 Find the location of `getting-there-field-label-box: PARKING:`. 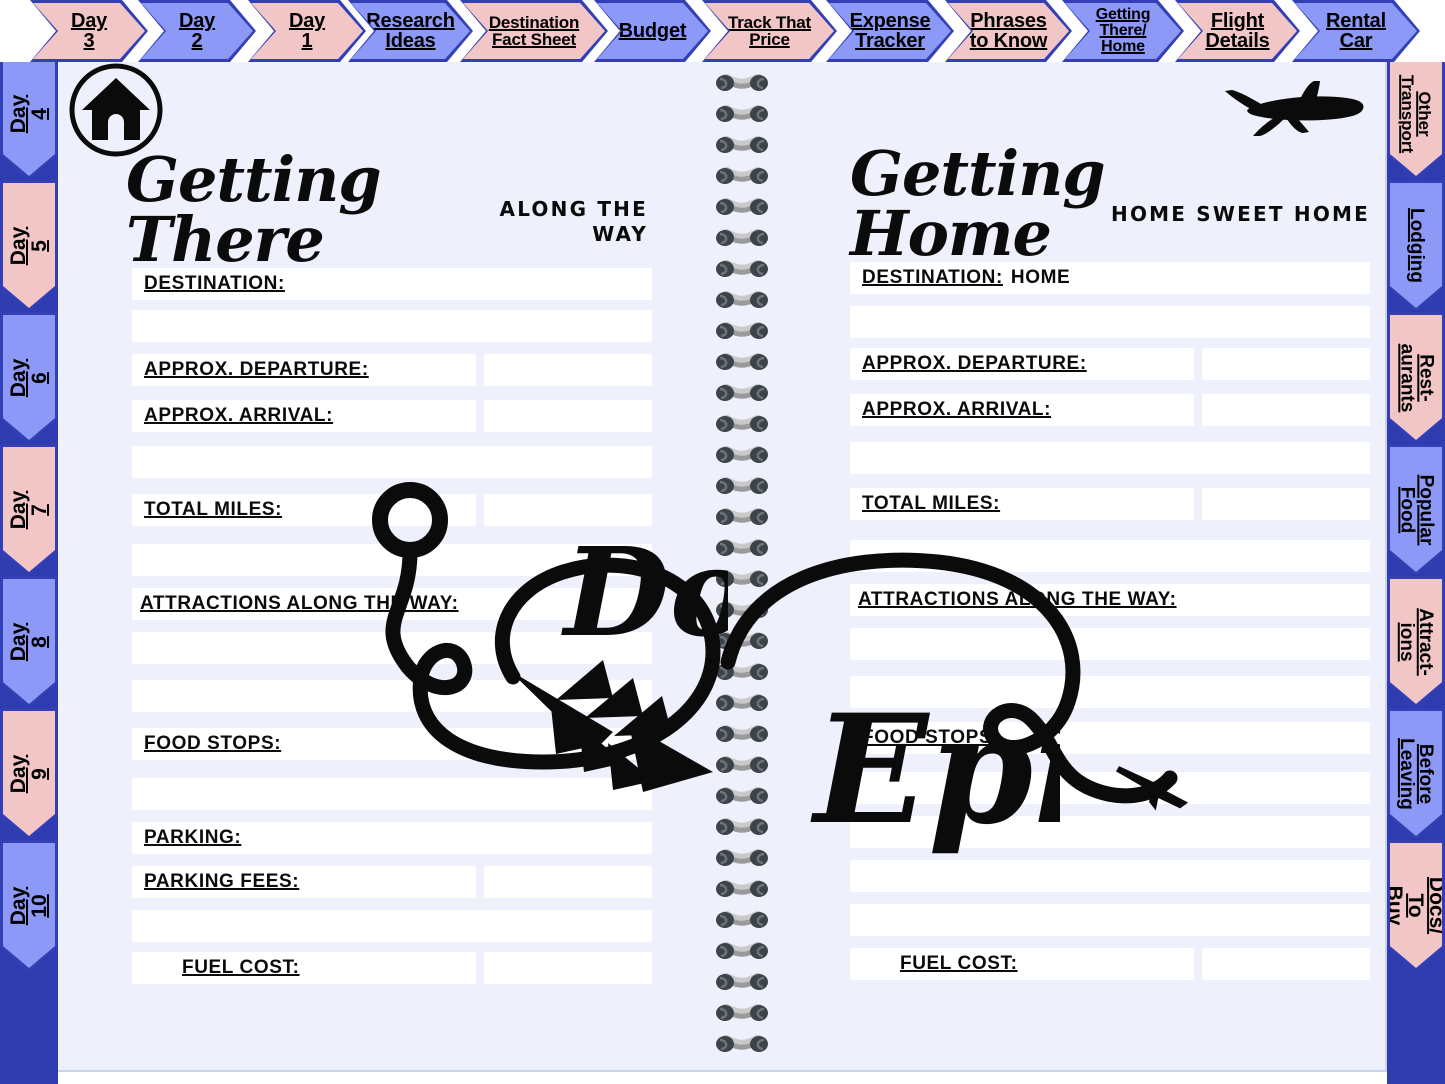

getting-there-field-label-box: PARKING: is located at coordinates (392, 838).